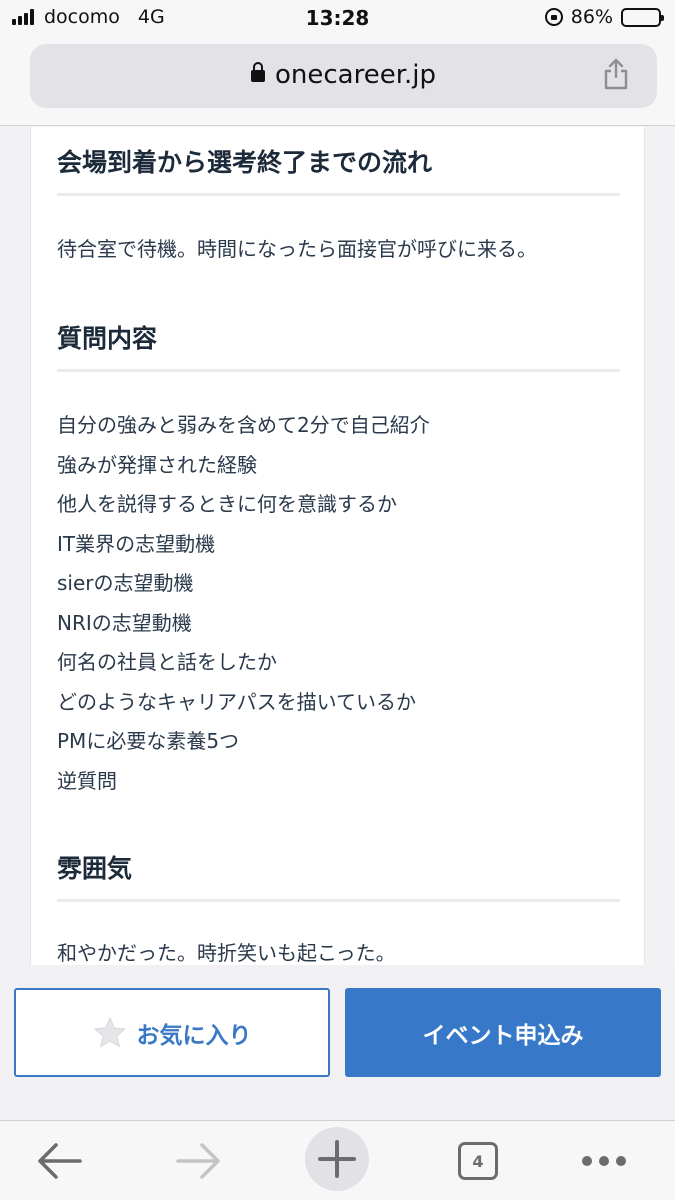 This screenshot has height=1200, width=675. I want to click on more-icon, so click(604, 1161).